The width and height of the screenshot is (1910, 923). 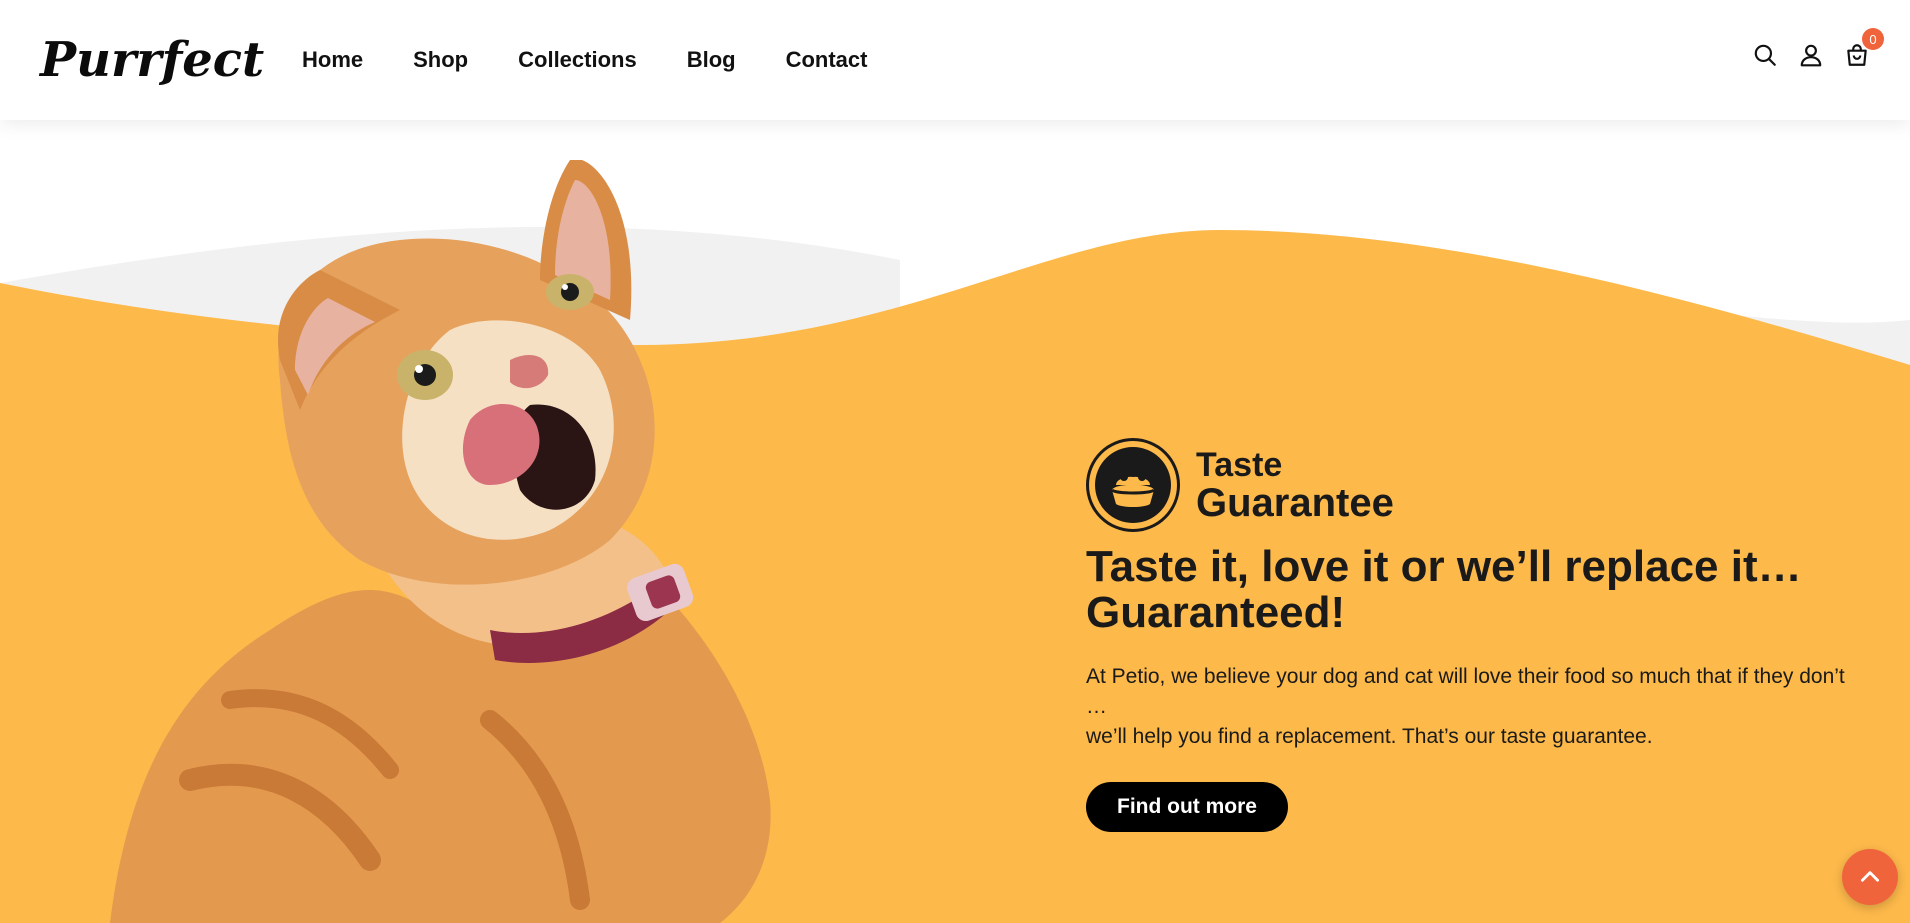 I want to click on nav-shop: Shop, so click(x=440, y=60).